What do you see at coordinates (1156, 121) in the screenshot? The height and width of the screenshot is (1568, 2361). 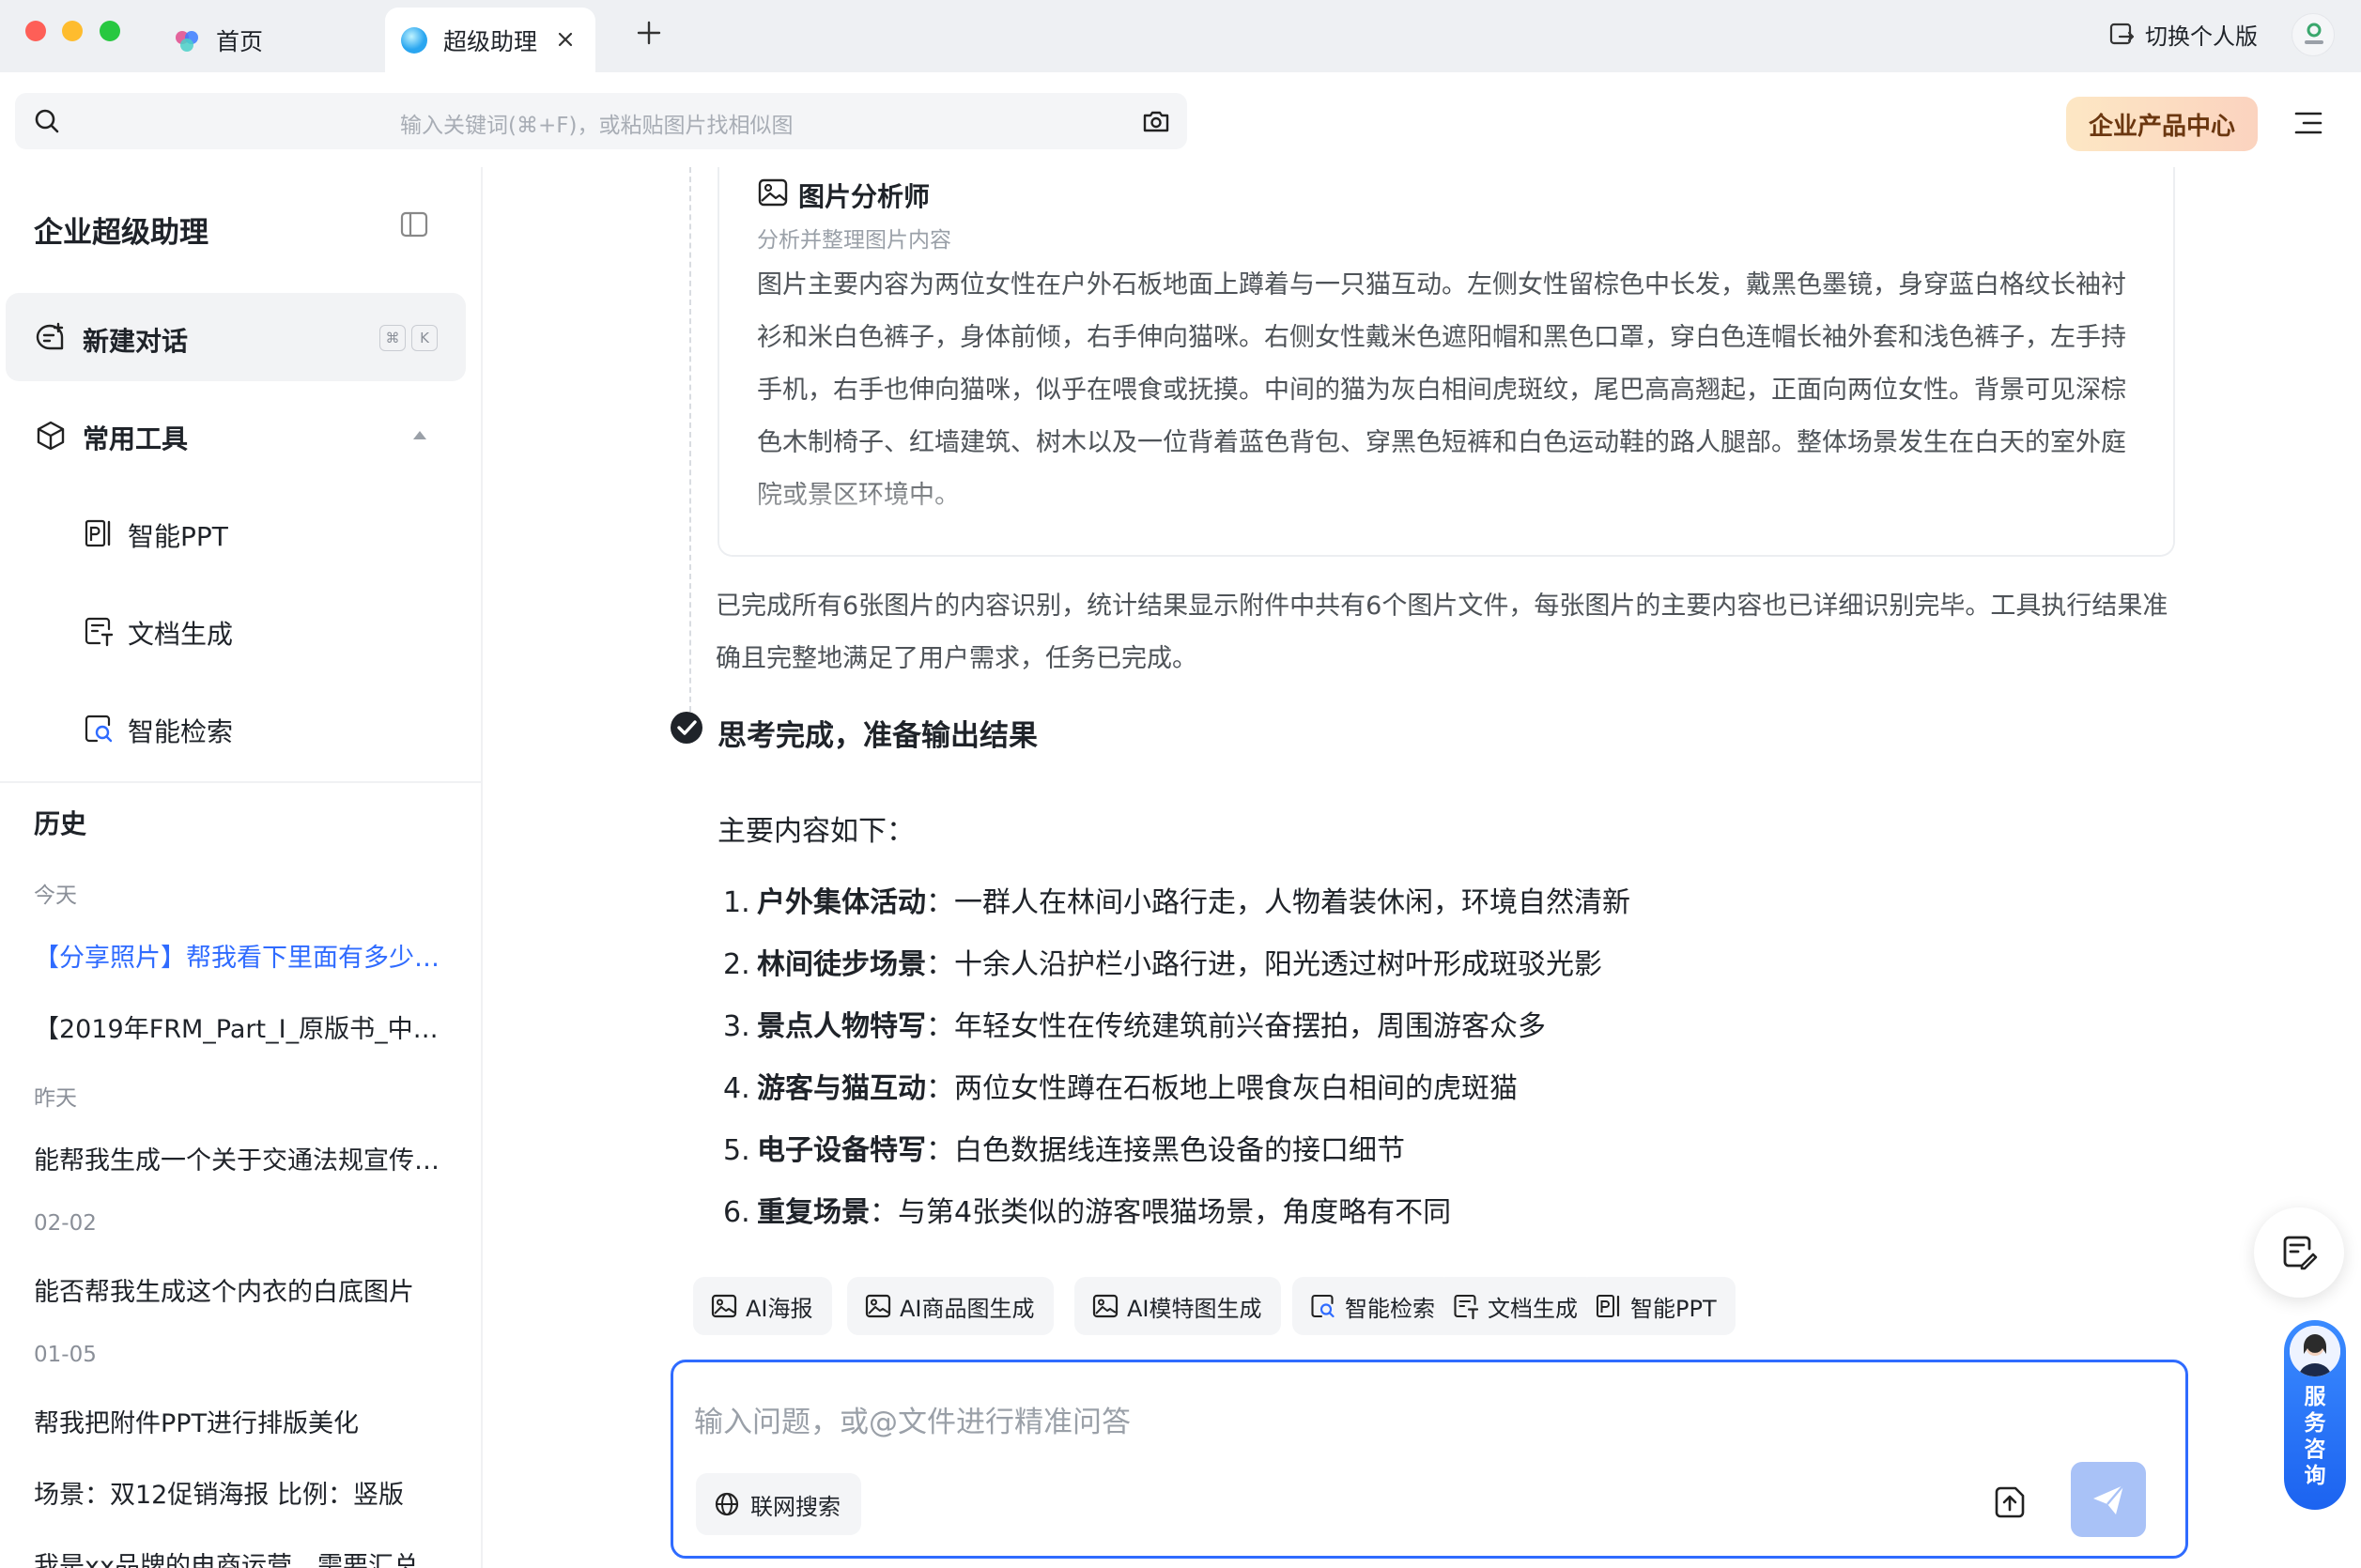 I see `camera-icon` at bounding box center [1156, 121].